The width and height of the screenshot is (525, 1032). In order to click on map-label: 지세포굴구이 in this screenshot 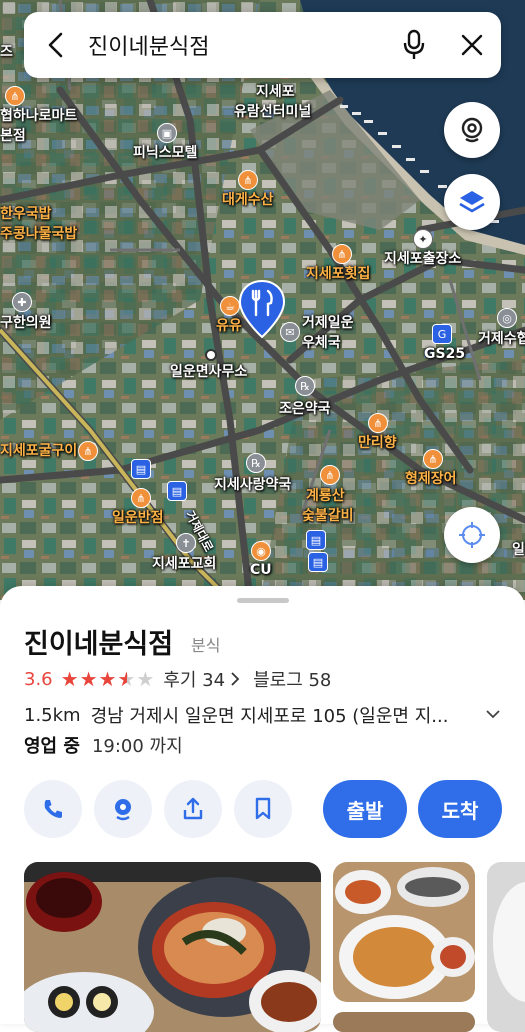, I will do `click(39, 451)`.